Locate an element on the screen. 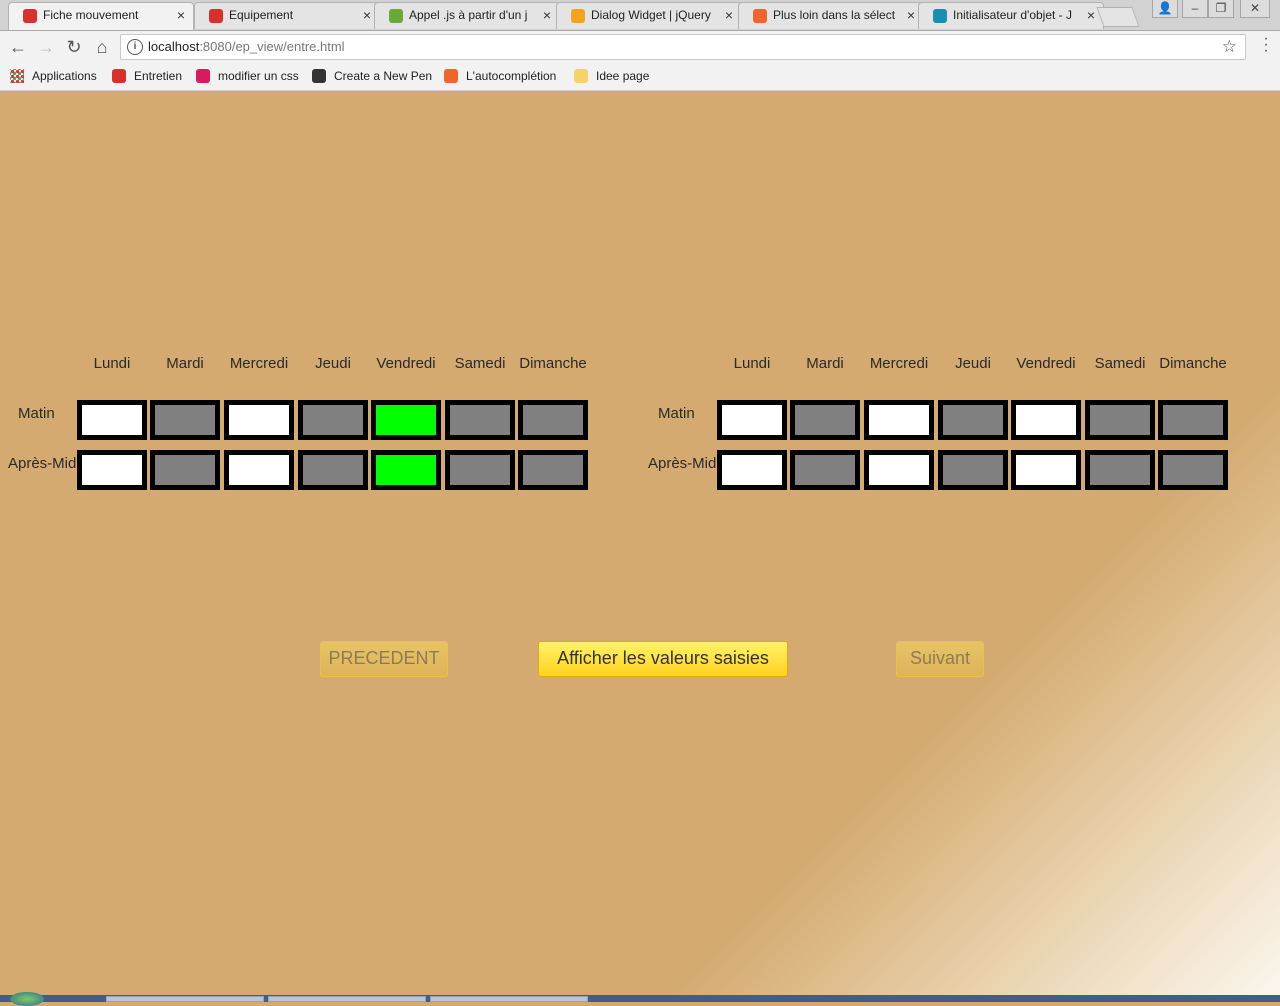 This screenshot has height=1006, width=1280. day-label-jeudi: Jeudi is located at coordinates (333, 363).